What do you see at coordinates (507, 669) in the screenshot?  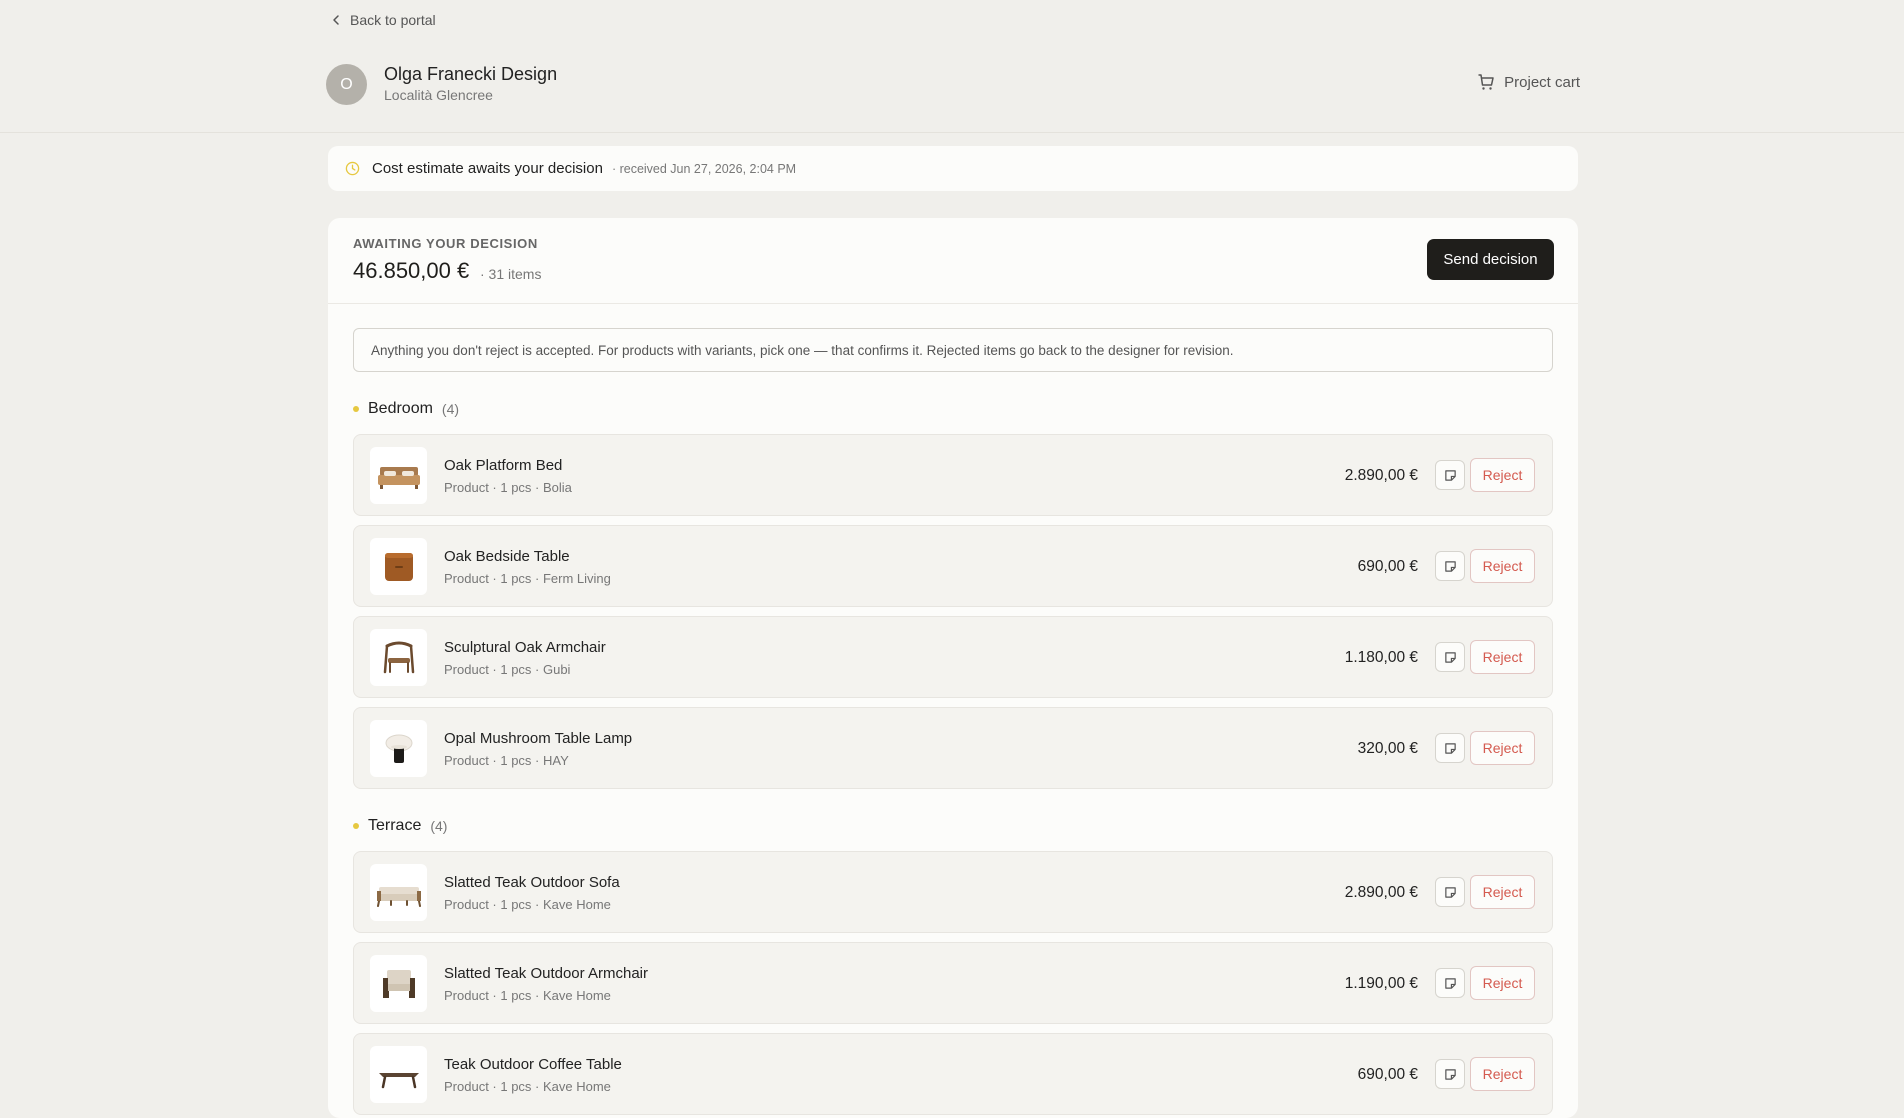 I see `product-meta: Product · 1 pcs · Gubi` at bounding box center [507, 669].